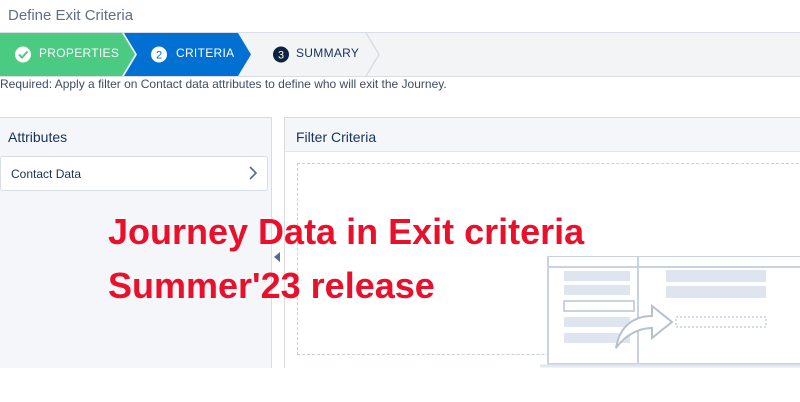 This screenshot has width=800, height=402. I want to click on attribute-item-contact-data: Contact Data, so click(134, 173).